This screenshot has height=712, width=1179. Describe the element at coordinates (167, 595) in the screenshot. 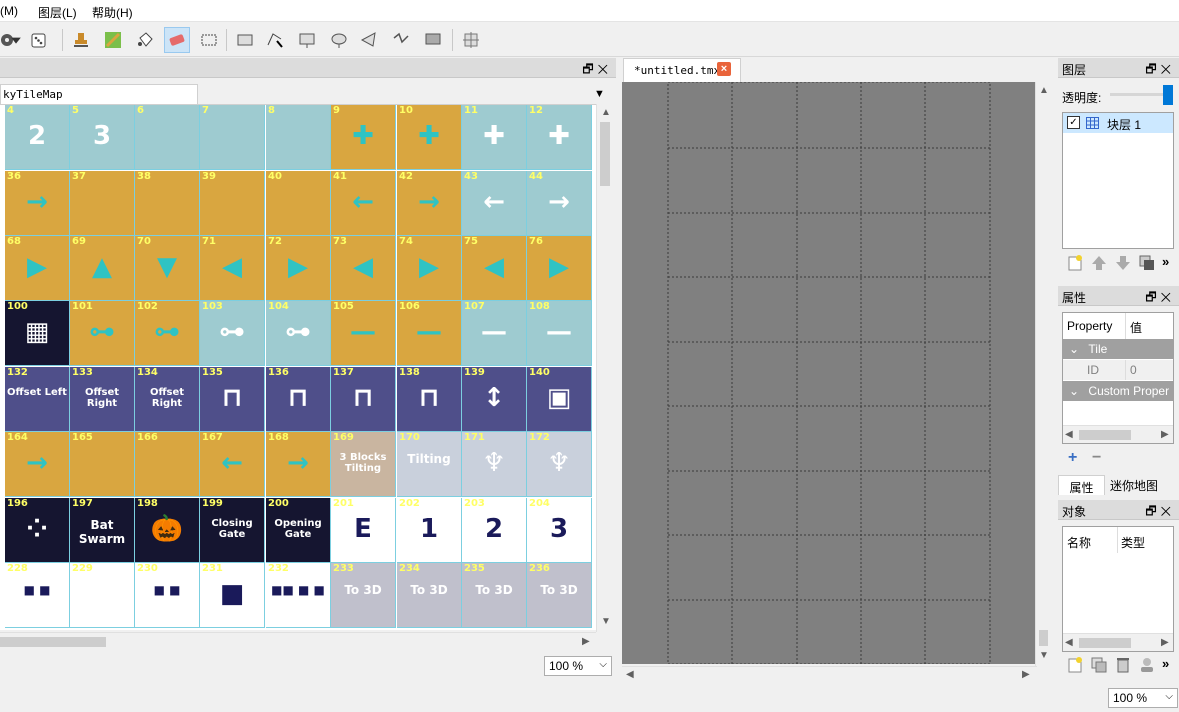

I see `tile: 230 ■ ■` at that location.